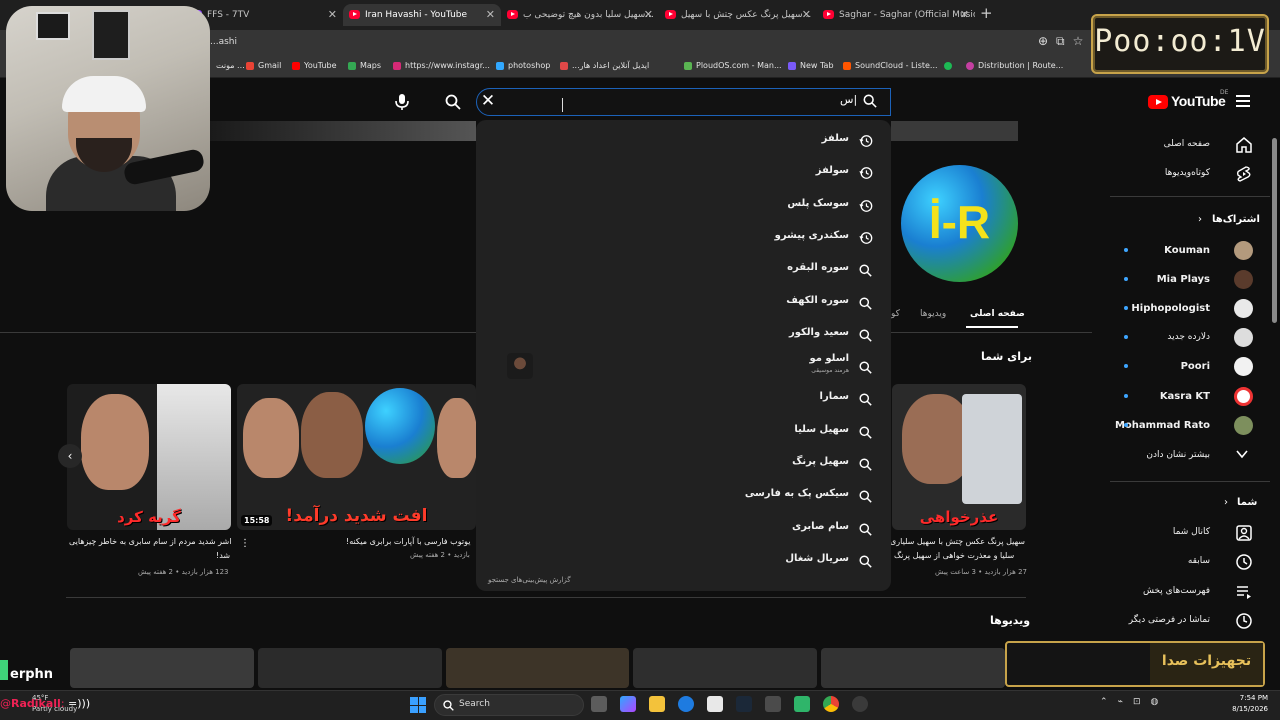  Describe the element at coordinates (314, 65) in the screenshot. I see `bookmark-youtube: YouTube` at that location.